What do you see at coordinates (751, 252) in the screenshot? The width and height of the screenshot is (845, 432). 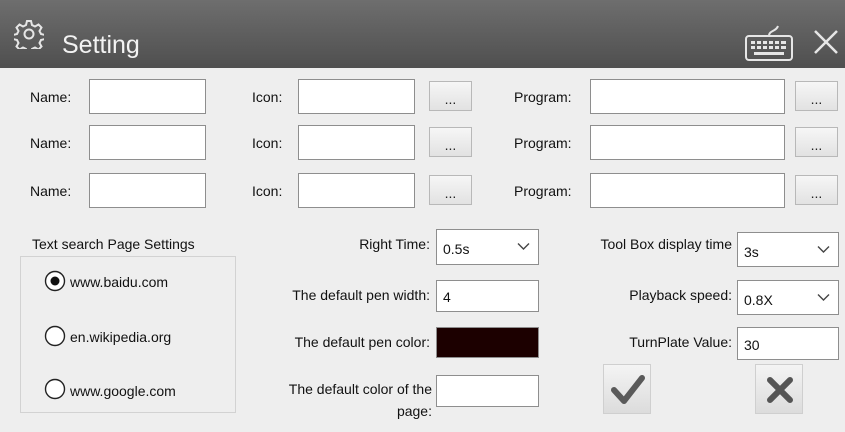 I see `toolbox-time-value: 3s` at bounding box center [751, 252].